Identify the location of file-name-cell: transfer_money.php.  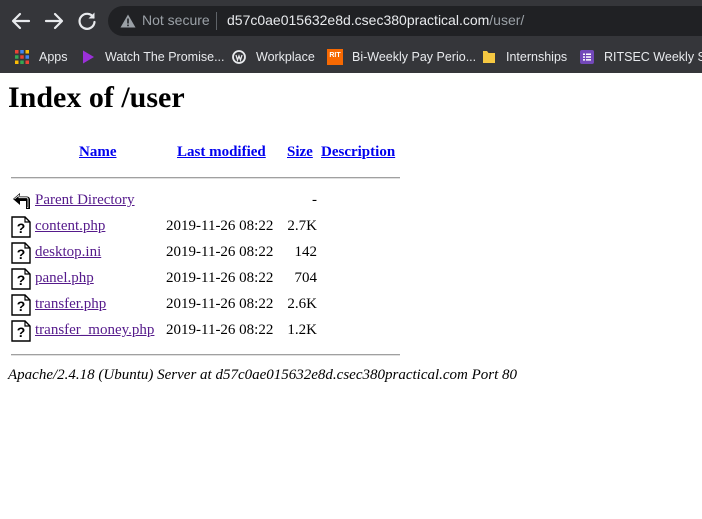
(94, 330).